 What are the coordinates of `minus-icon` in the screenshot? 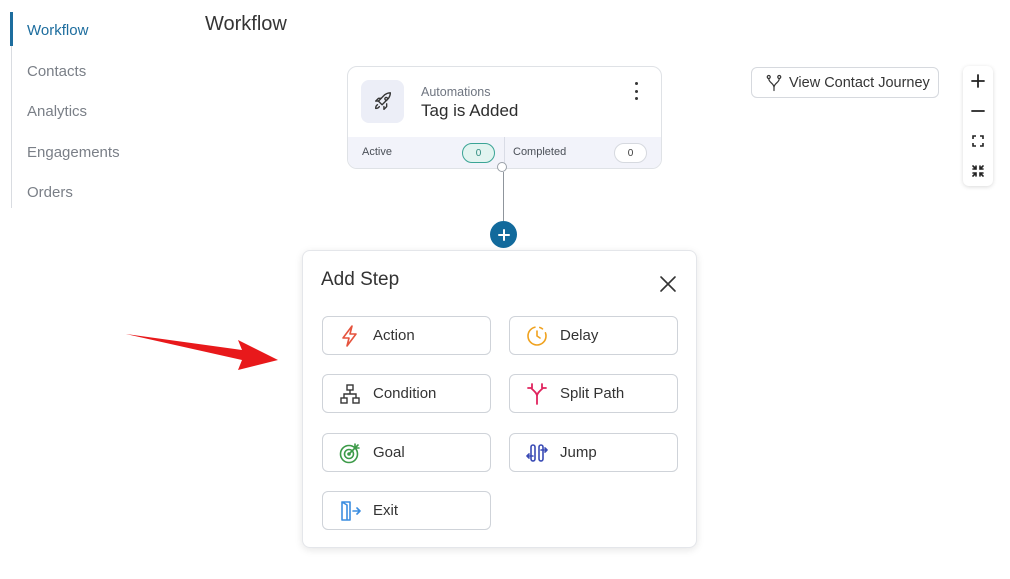 It's located at (978, 111).